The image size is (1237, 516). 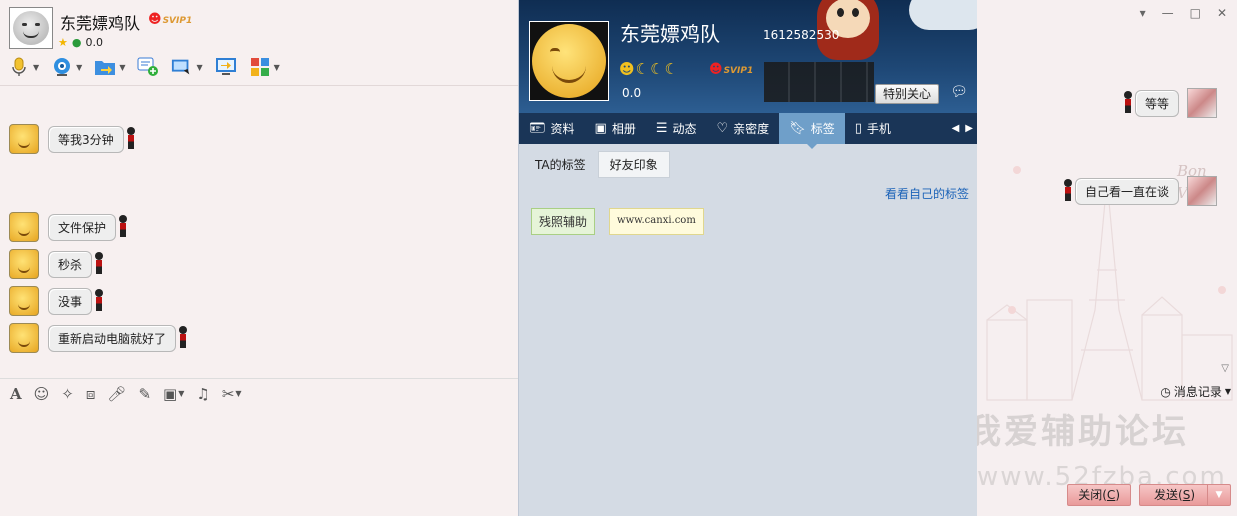 I want to click on tab-album: ▣ 相册, so click(x=615, y=128).